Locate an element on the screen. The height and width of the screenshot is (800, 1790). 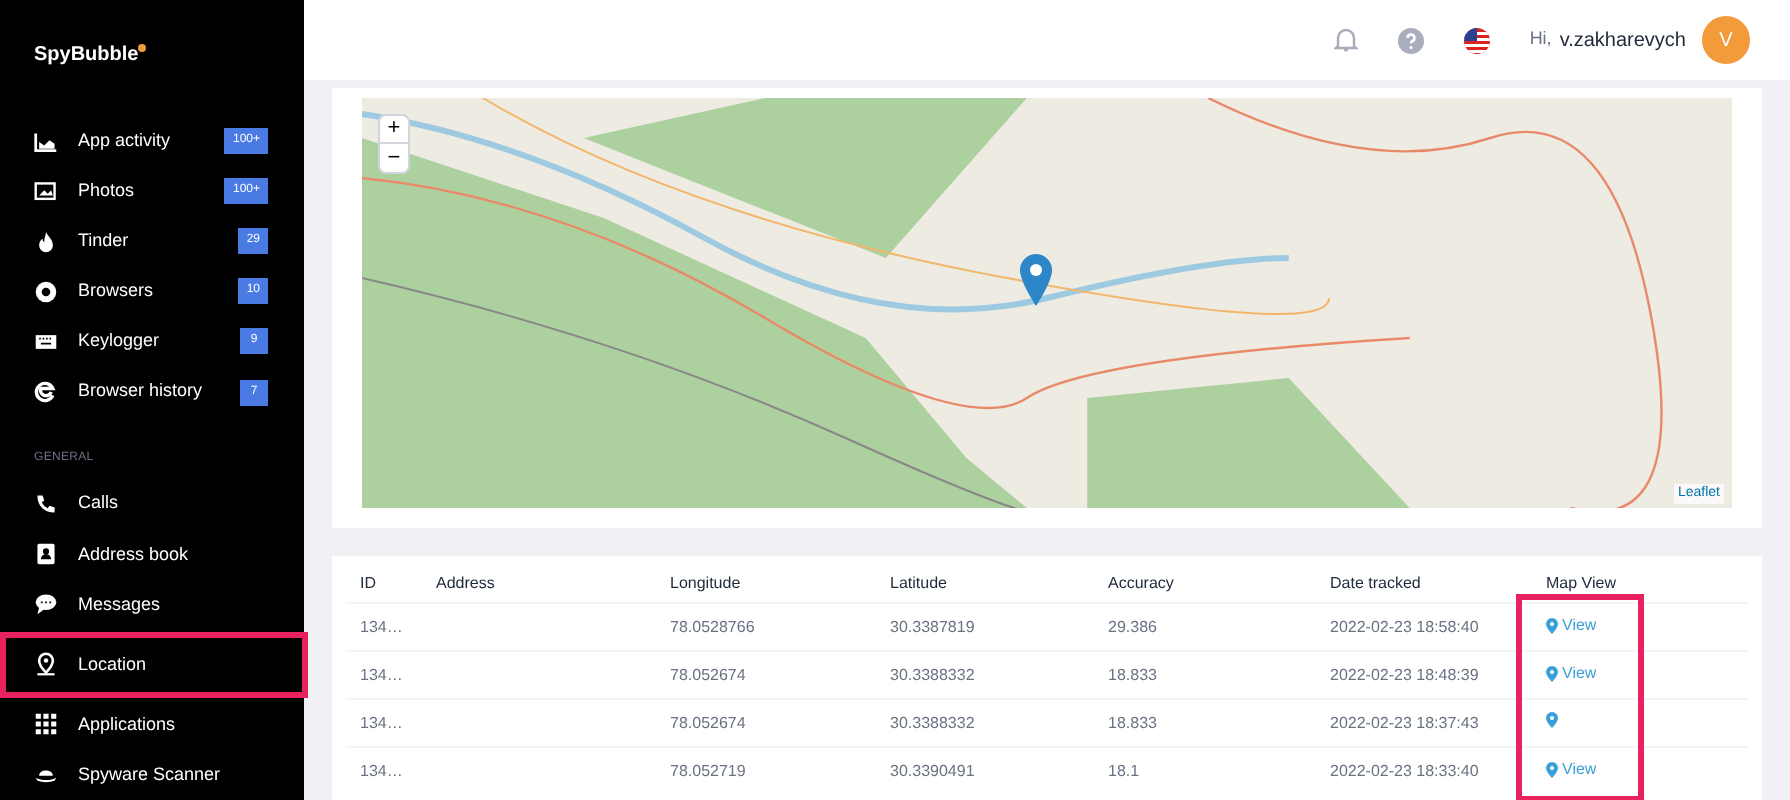
item-label: Tinder is located at coordinates (104, 241).